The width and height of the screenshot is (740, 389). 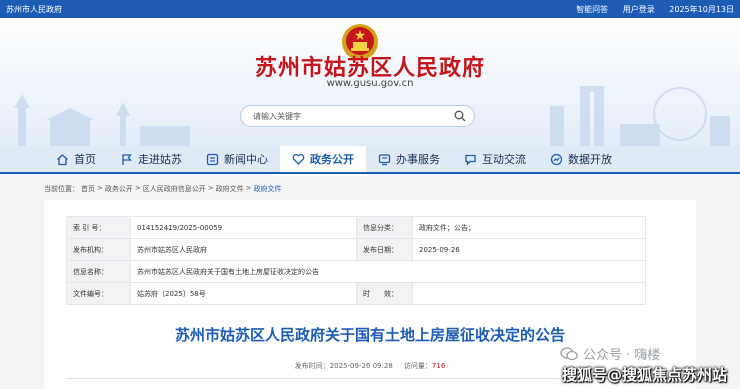 What do you see at coordinates (353, 116) in the screenshot?
I see `search-input` at bounding box center [353, 116].